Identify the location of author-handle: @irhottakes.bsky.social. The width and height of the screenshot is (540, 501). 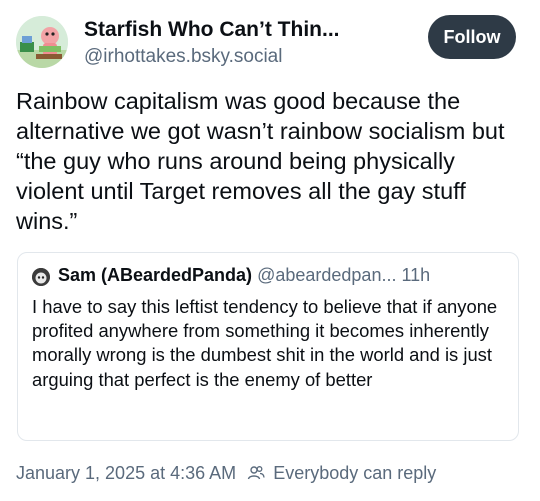
(212, 57).